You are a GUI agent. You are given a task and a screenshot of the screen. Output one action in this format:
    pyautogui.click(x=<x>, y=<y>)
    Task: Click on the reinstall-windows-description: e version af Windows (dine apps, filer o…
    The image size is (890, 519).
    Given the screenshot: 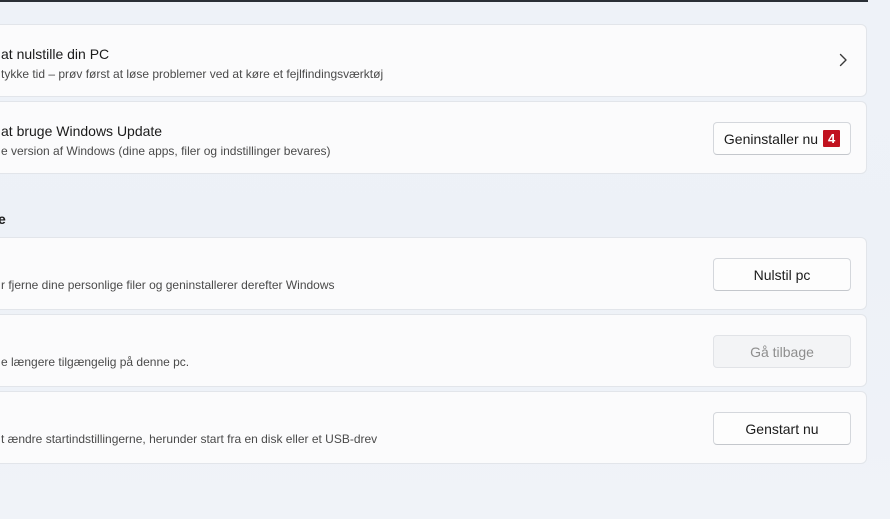 What is the action you would take?
    pyautogui.click(x=166, y=151)
    